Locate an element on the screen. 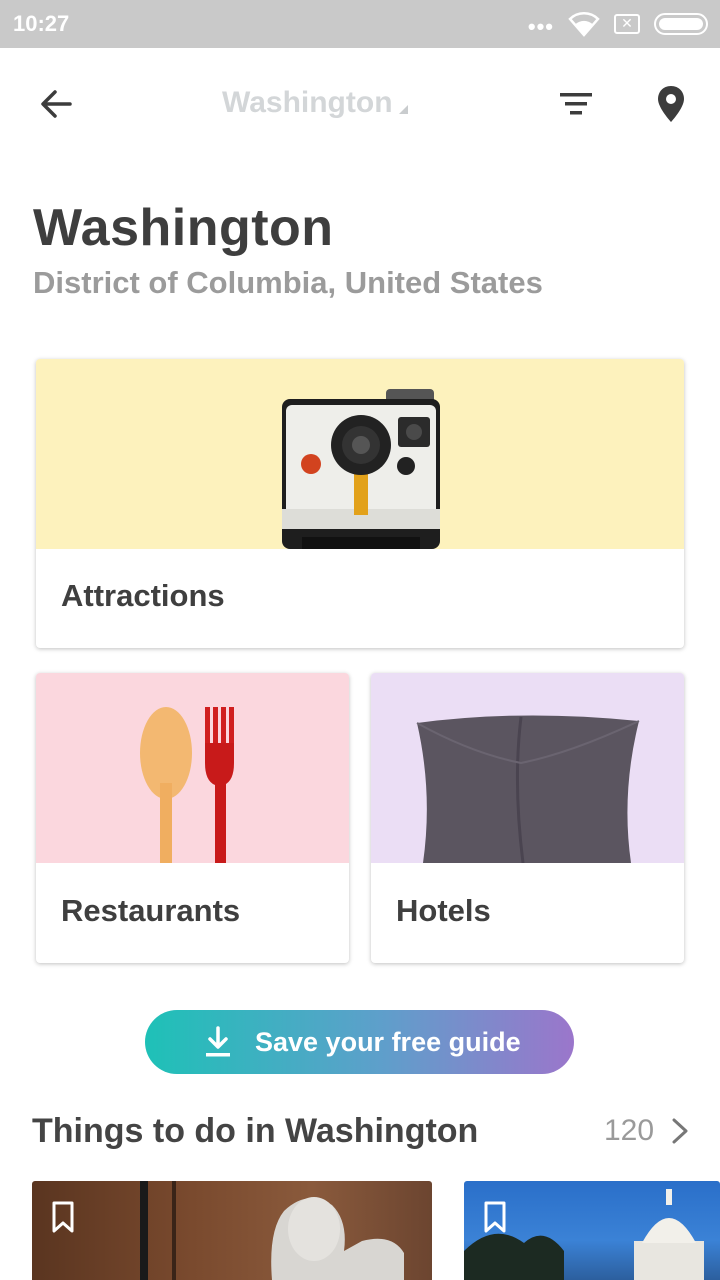  download-icon is located at coordinates (218, 1041).